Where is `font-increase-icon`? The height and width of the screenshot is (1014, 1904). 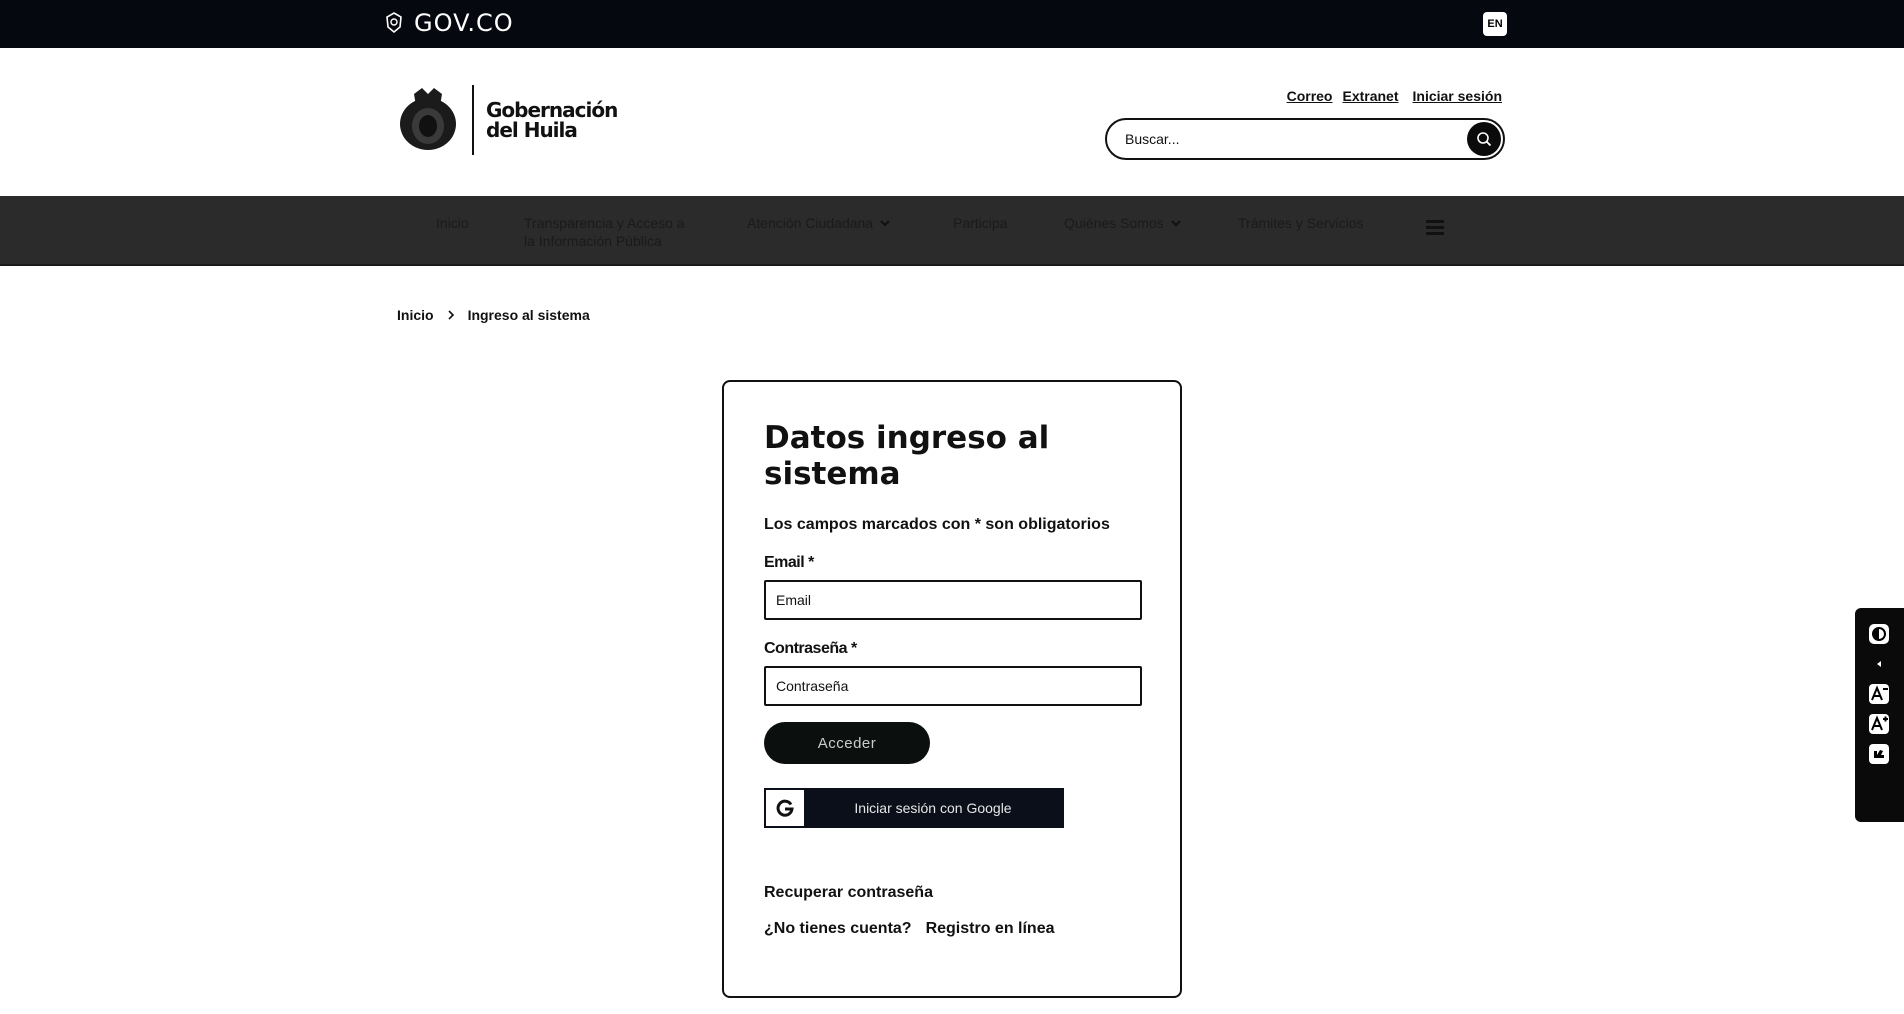
font-increase-icon is located at coordinates (1879, 724).